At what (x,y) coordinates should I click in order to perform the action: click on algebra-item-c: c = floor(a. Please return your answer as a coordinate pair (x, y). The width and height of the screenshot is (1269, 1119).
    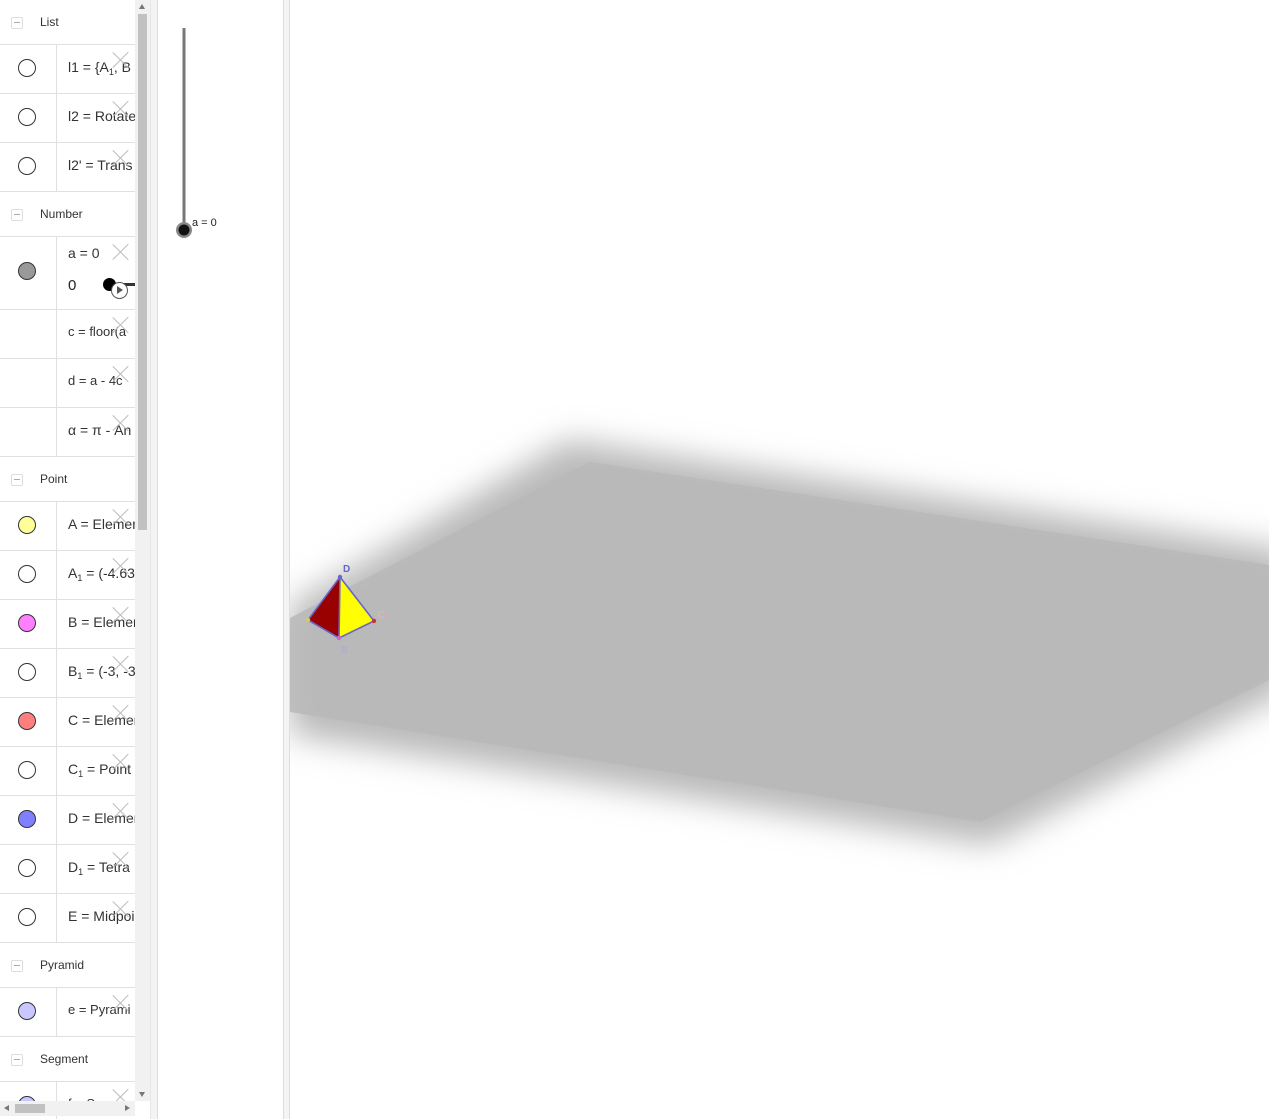
    Looking at the image, I should click on (67, 334).